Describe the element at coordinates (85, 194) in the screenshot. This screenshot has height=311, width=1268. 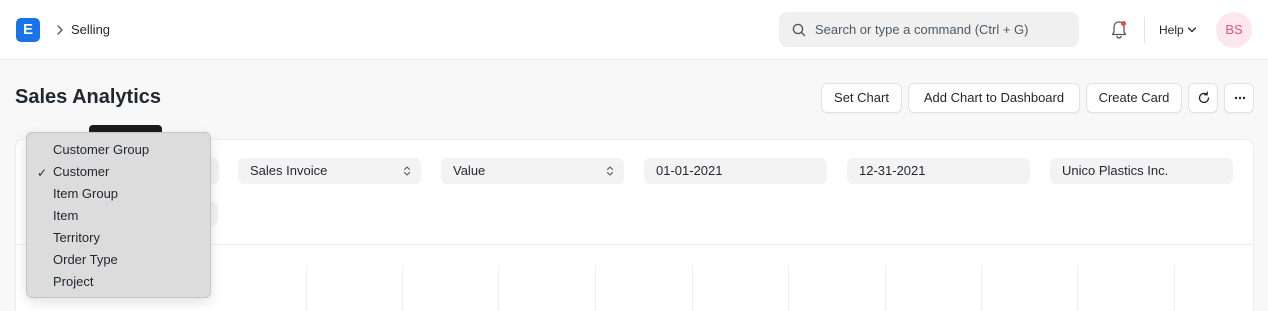
I see `dropdown-option-item-group: Item Group` at that location.